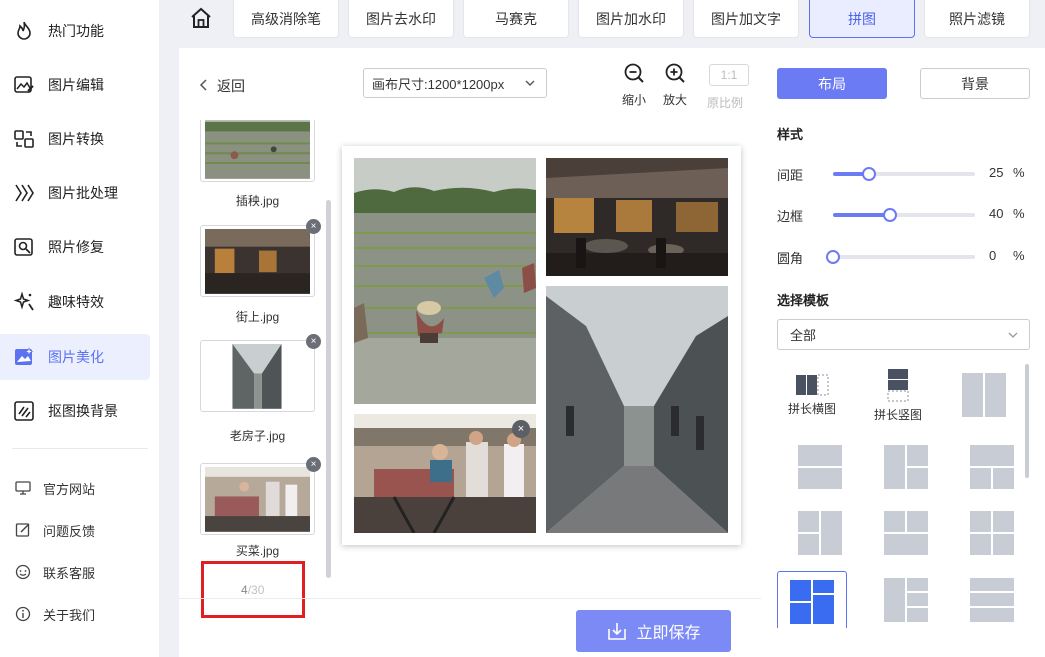 This screenshot has height=657, width=1045. What do you see at coordinates (222, 86) in the screenshot?
I see `back-button: 返回` at bounding box center [222, 86].